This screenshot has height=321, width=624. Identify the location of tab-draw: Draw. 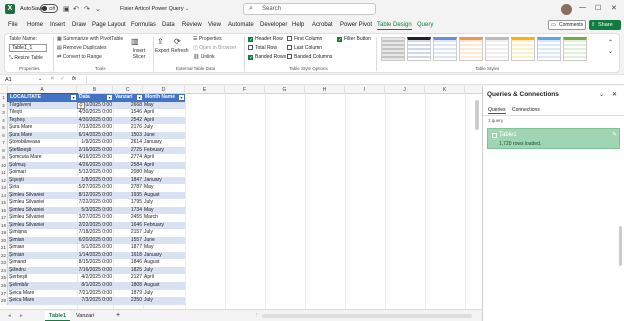
(79, 25).